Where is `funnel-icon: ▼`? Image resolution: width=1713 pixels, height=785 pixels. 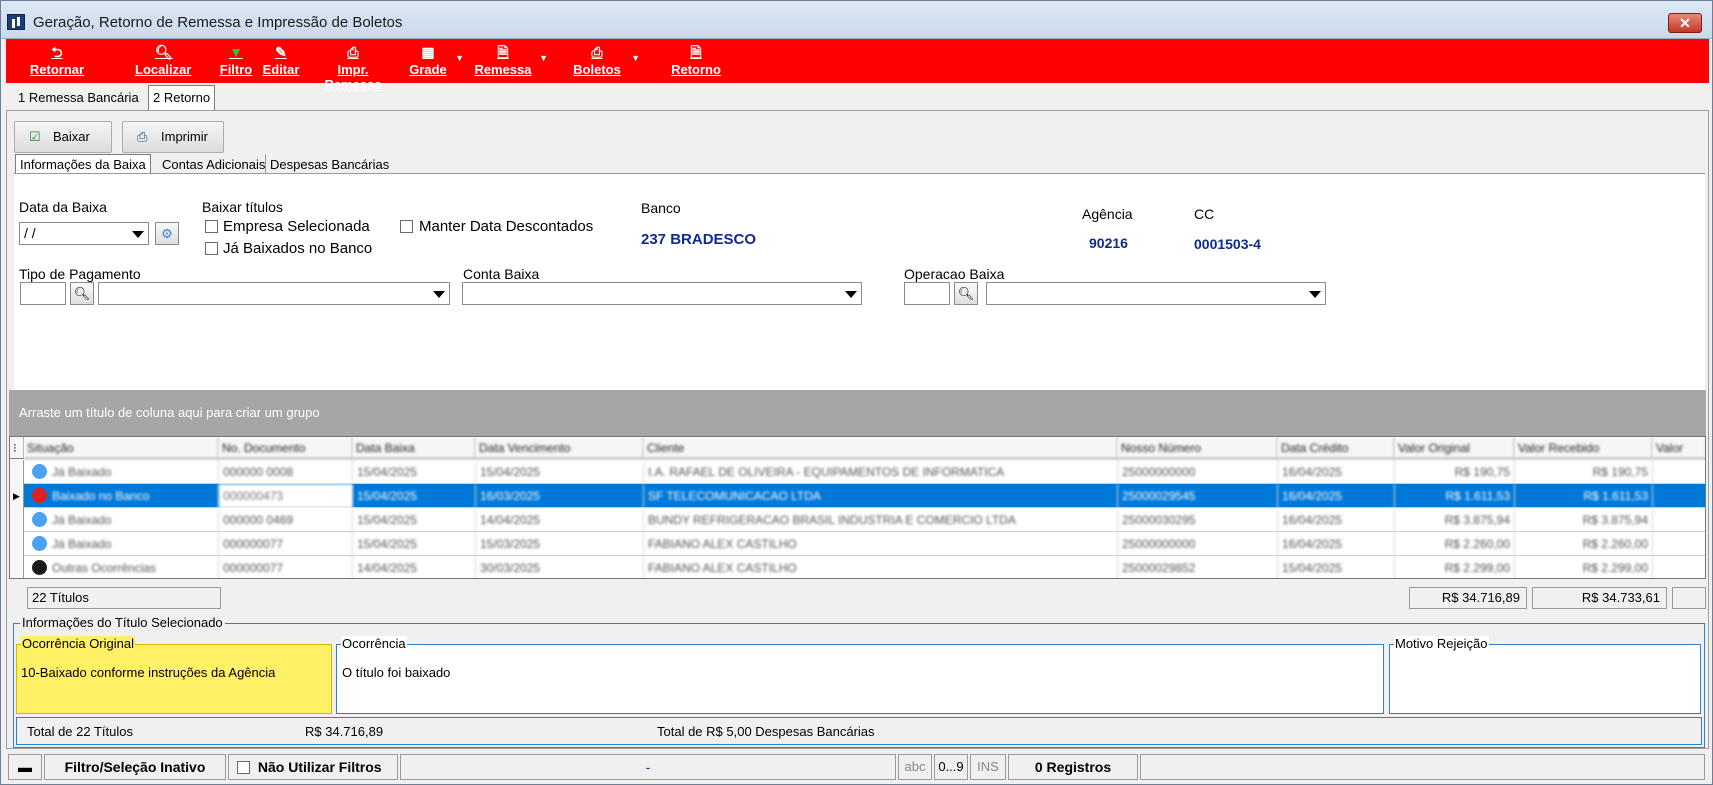 funnel-icon: ▼ is located at coordinates (236, 52).